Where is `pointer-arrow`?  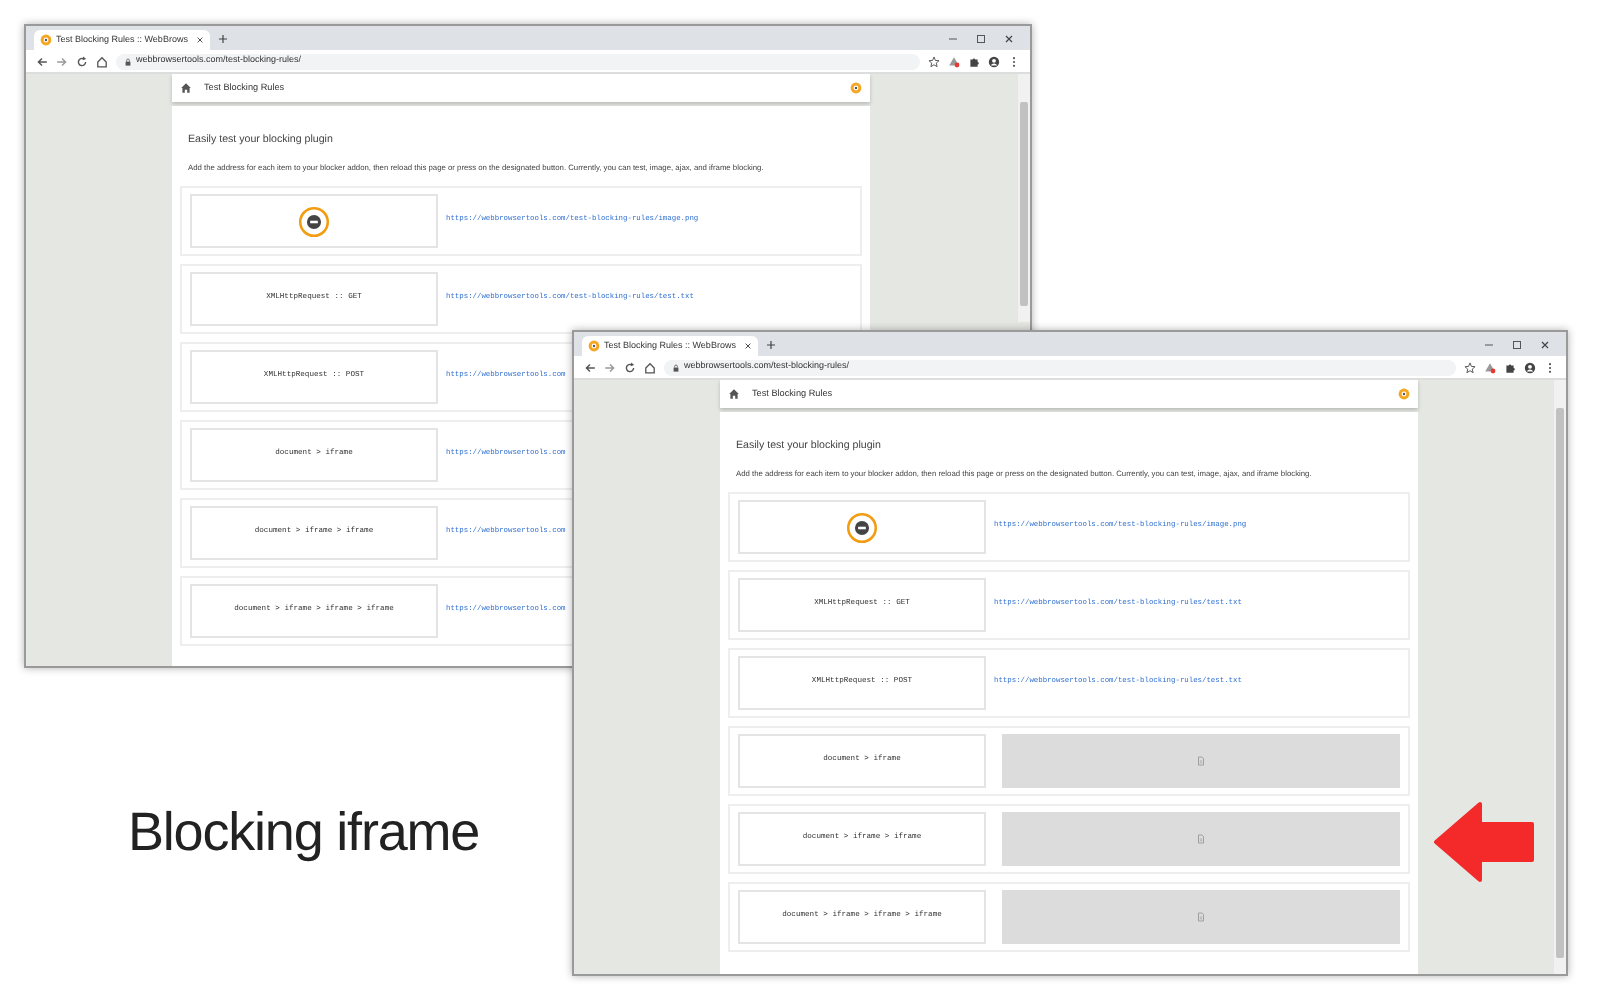
pointer-arrow is located at coordinates (1484, 842).